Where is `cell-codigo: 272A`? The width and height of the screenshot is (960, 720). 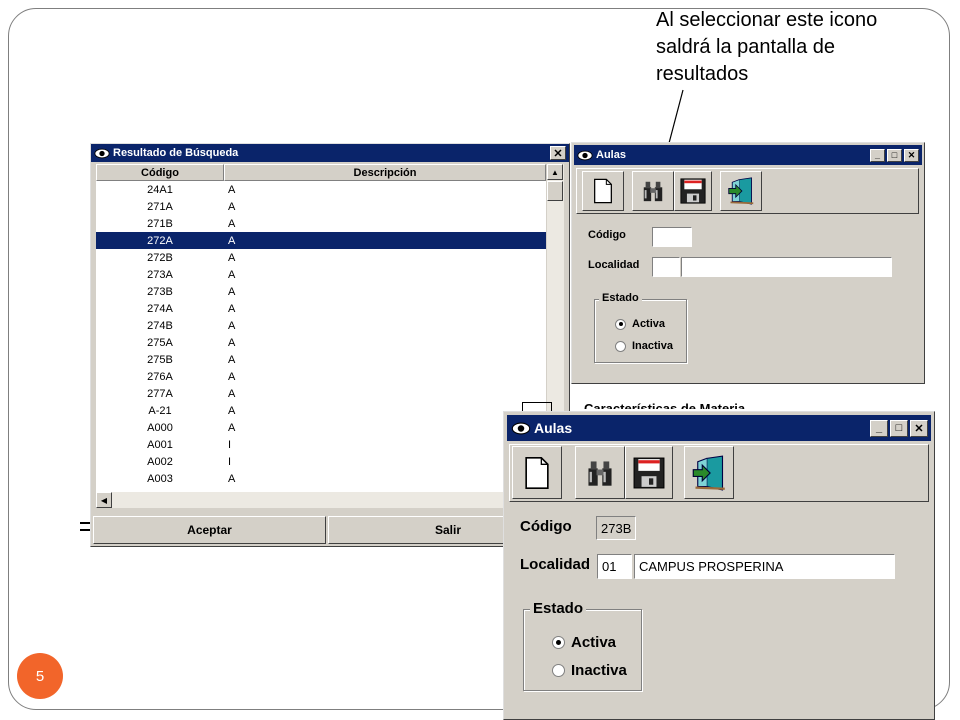 cell-codigo: 272A is located at coordinates (160, 240).